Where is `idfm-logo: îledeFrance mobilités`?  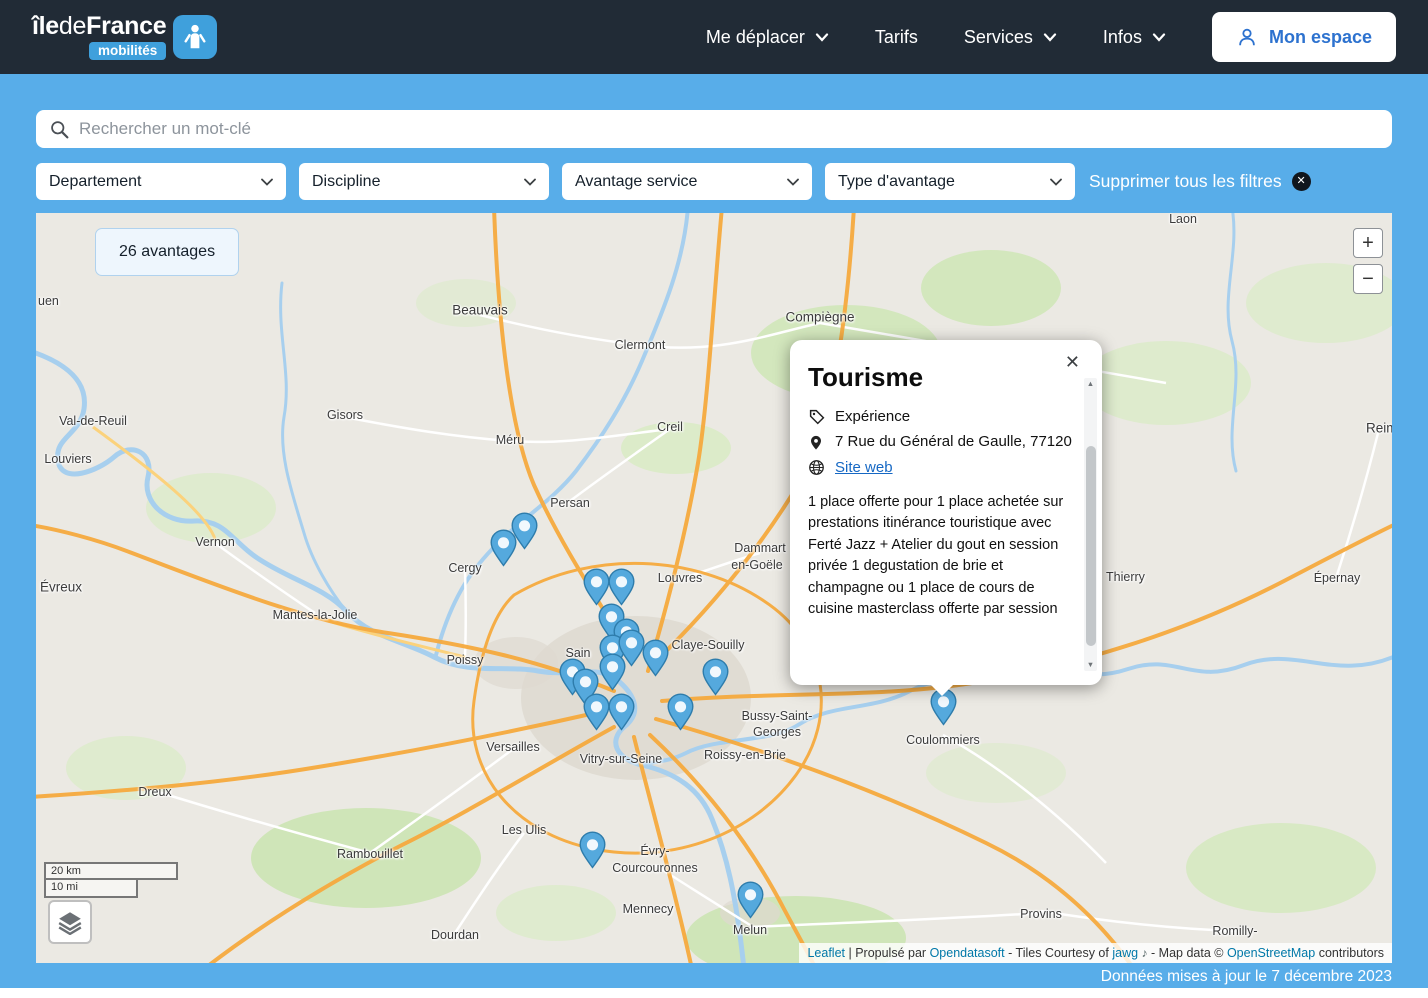 idfm-logo: îledeFrance mobilités is located at coordinates (125, 36).